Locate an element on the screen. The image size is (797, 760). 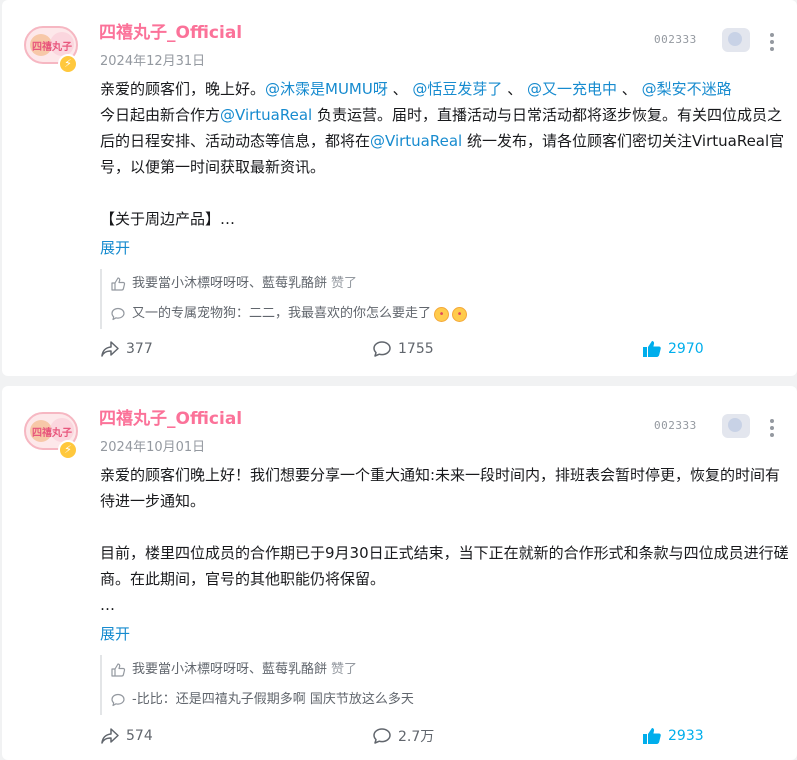
content-text: 今日起由新合作方 is located at coordinates (160, 115).